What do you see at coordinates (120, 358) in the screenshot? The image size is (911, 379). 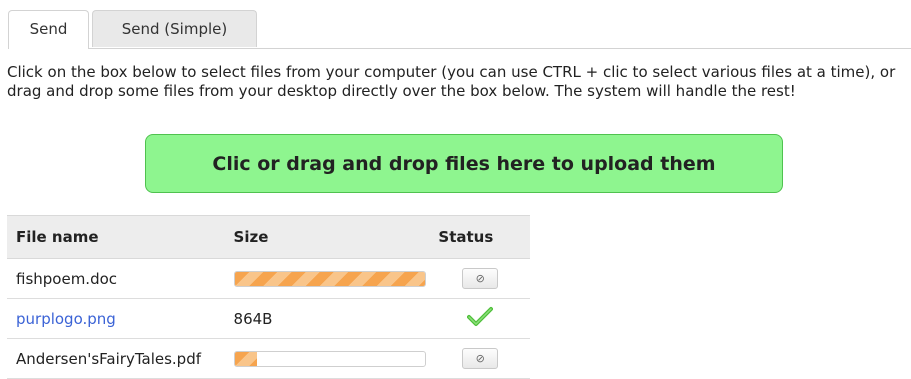 I see `file-name: Andersen'sFairyTales.pdf` at bounding box center [120, 358].